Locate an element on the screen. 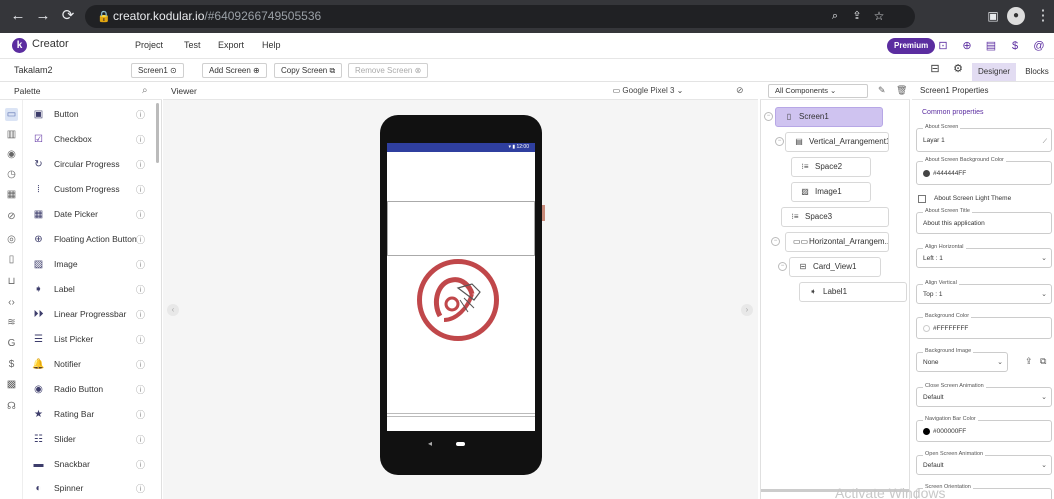 The height and width of the screenshot is (499, 1054). copy-screen-button: Copy Screen ⧉ is located at coordinates (308, 70).